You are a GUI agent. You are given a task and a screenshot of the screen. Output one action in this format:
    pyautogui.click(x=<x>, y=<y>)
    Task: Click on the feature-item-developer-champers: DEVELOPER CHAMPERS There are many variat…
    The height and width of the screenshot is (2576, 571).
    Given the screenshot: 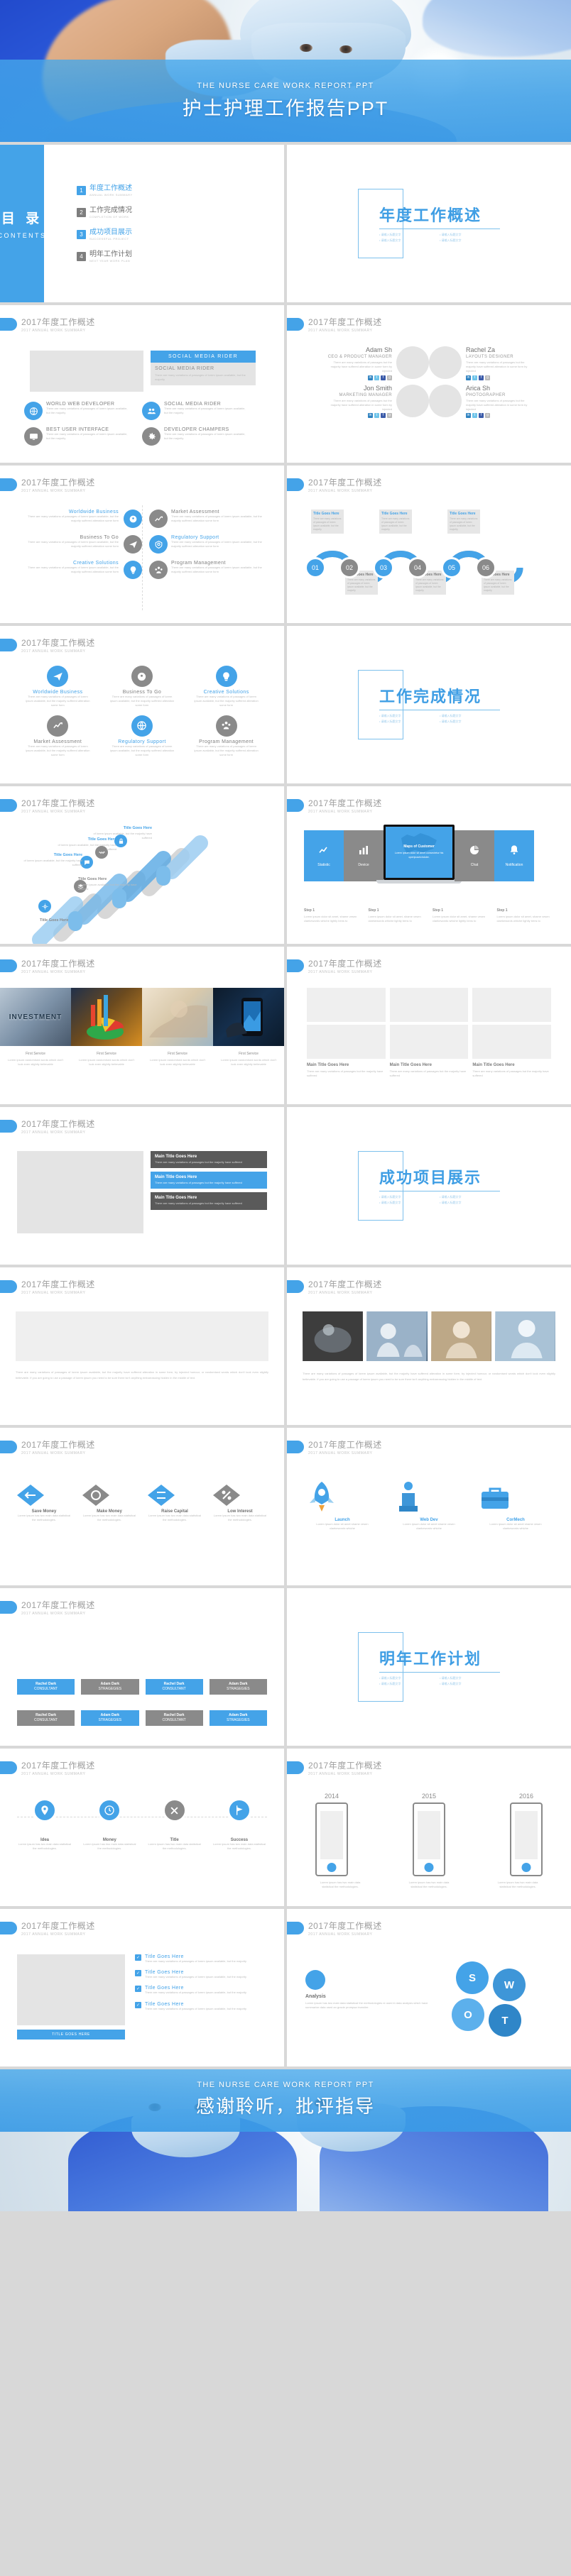 What is the action you would take?
    pyautogui.click(x=196, y=436)
    